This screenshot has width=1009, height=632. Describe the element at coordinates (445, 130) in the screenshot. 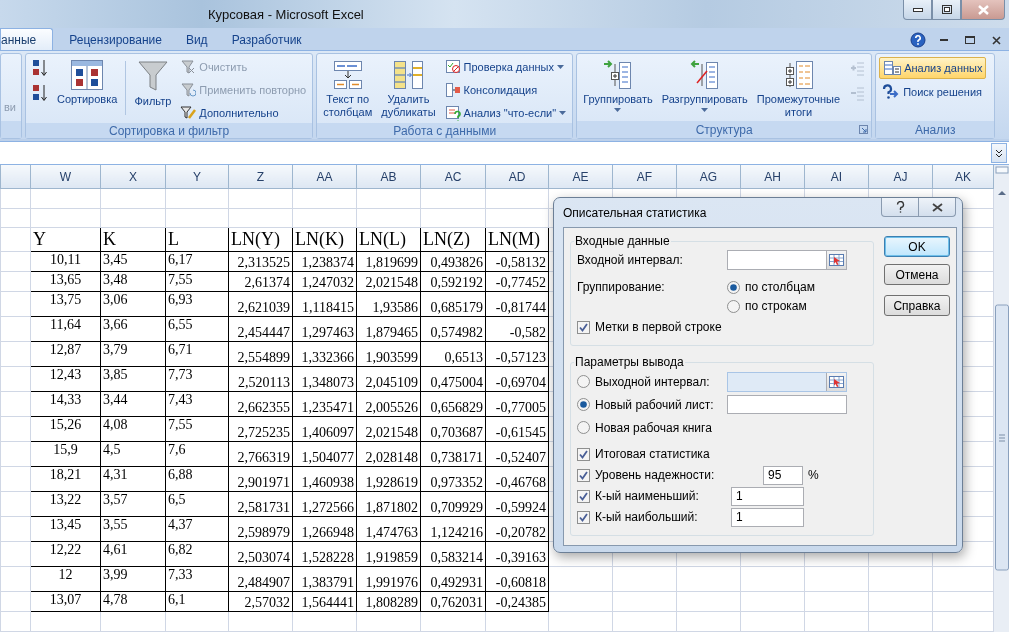

I see `group-title: Работа с данными` at that location.